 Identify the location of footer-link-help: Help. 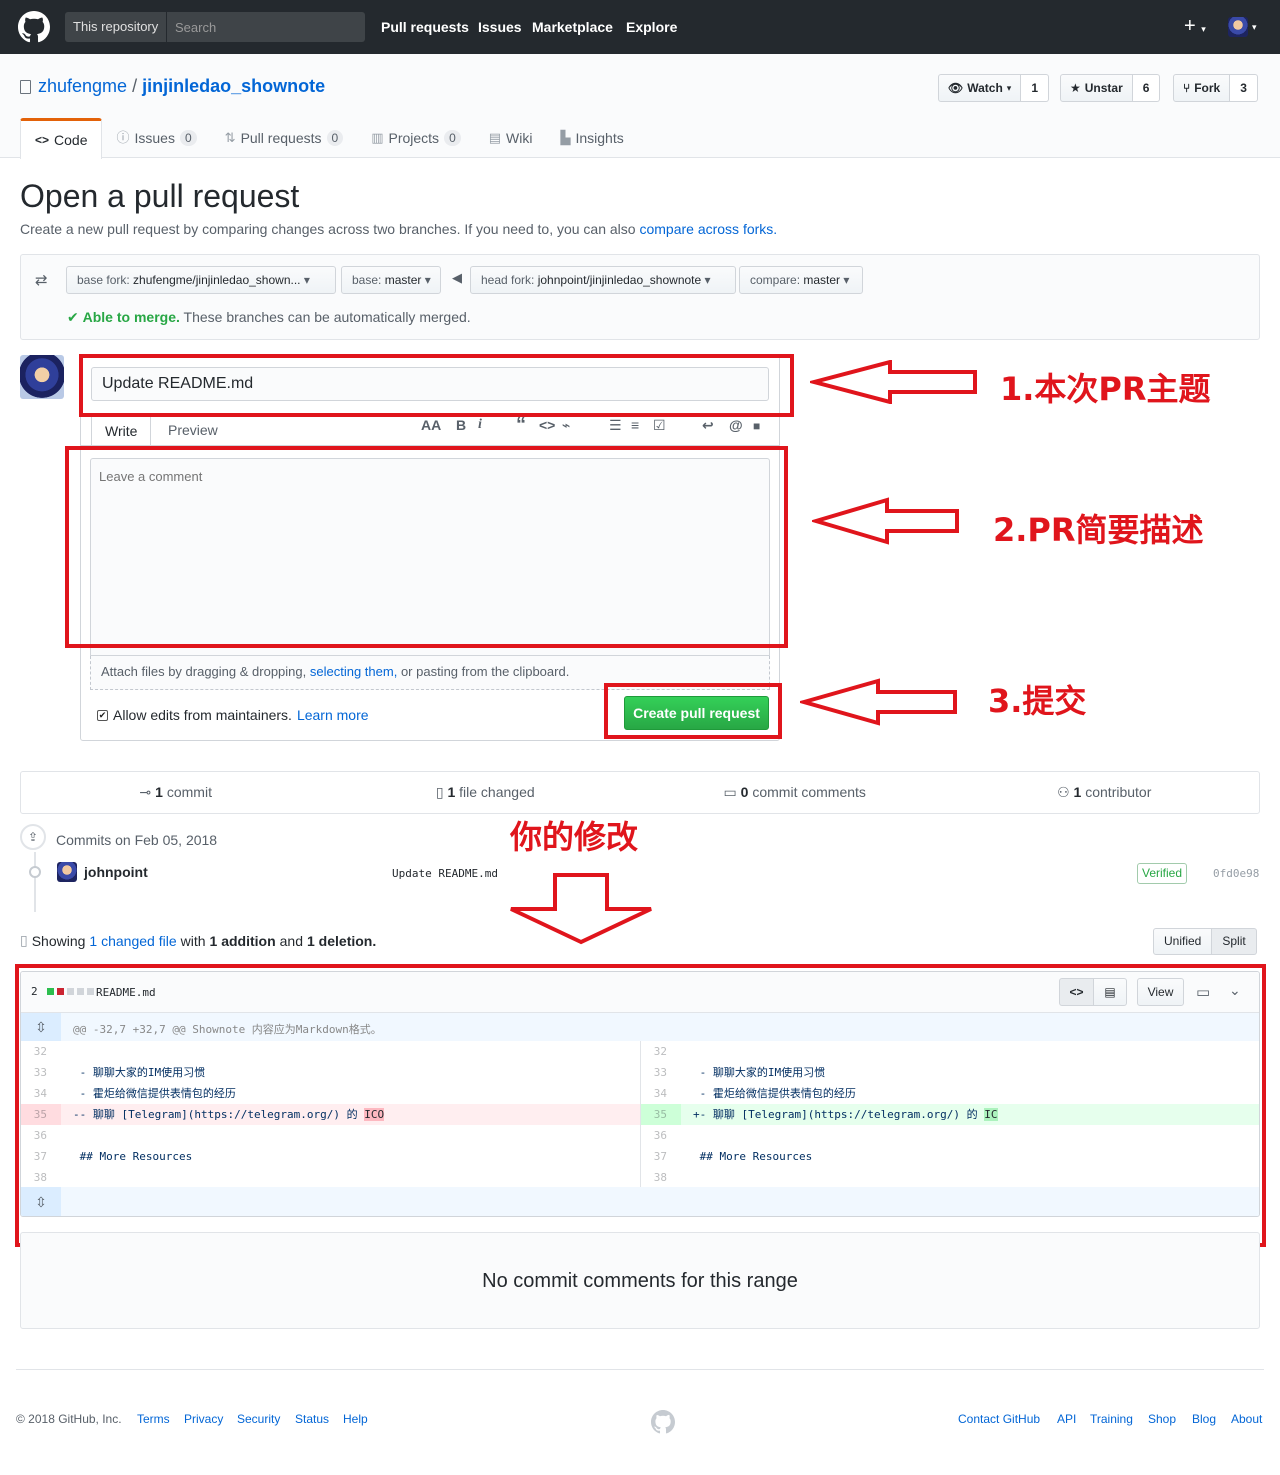
(355, 1419).